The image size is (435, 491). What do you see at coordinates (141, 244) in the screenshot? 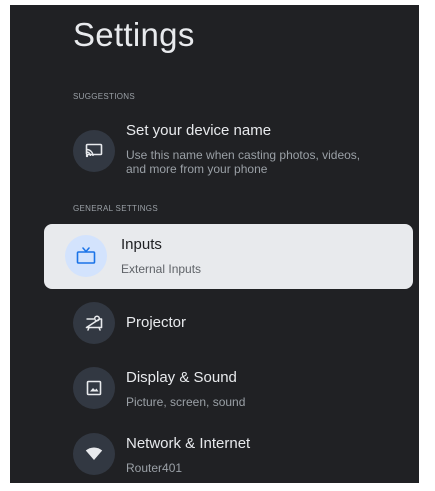
I see `settings-item-inputs-title: Inputs` at bounding box center [141, 244].